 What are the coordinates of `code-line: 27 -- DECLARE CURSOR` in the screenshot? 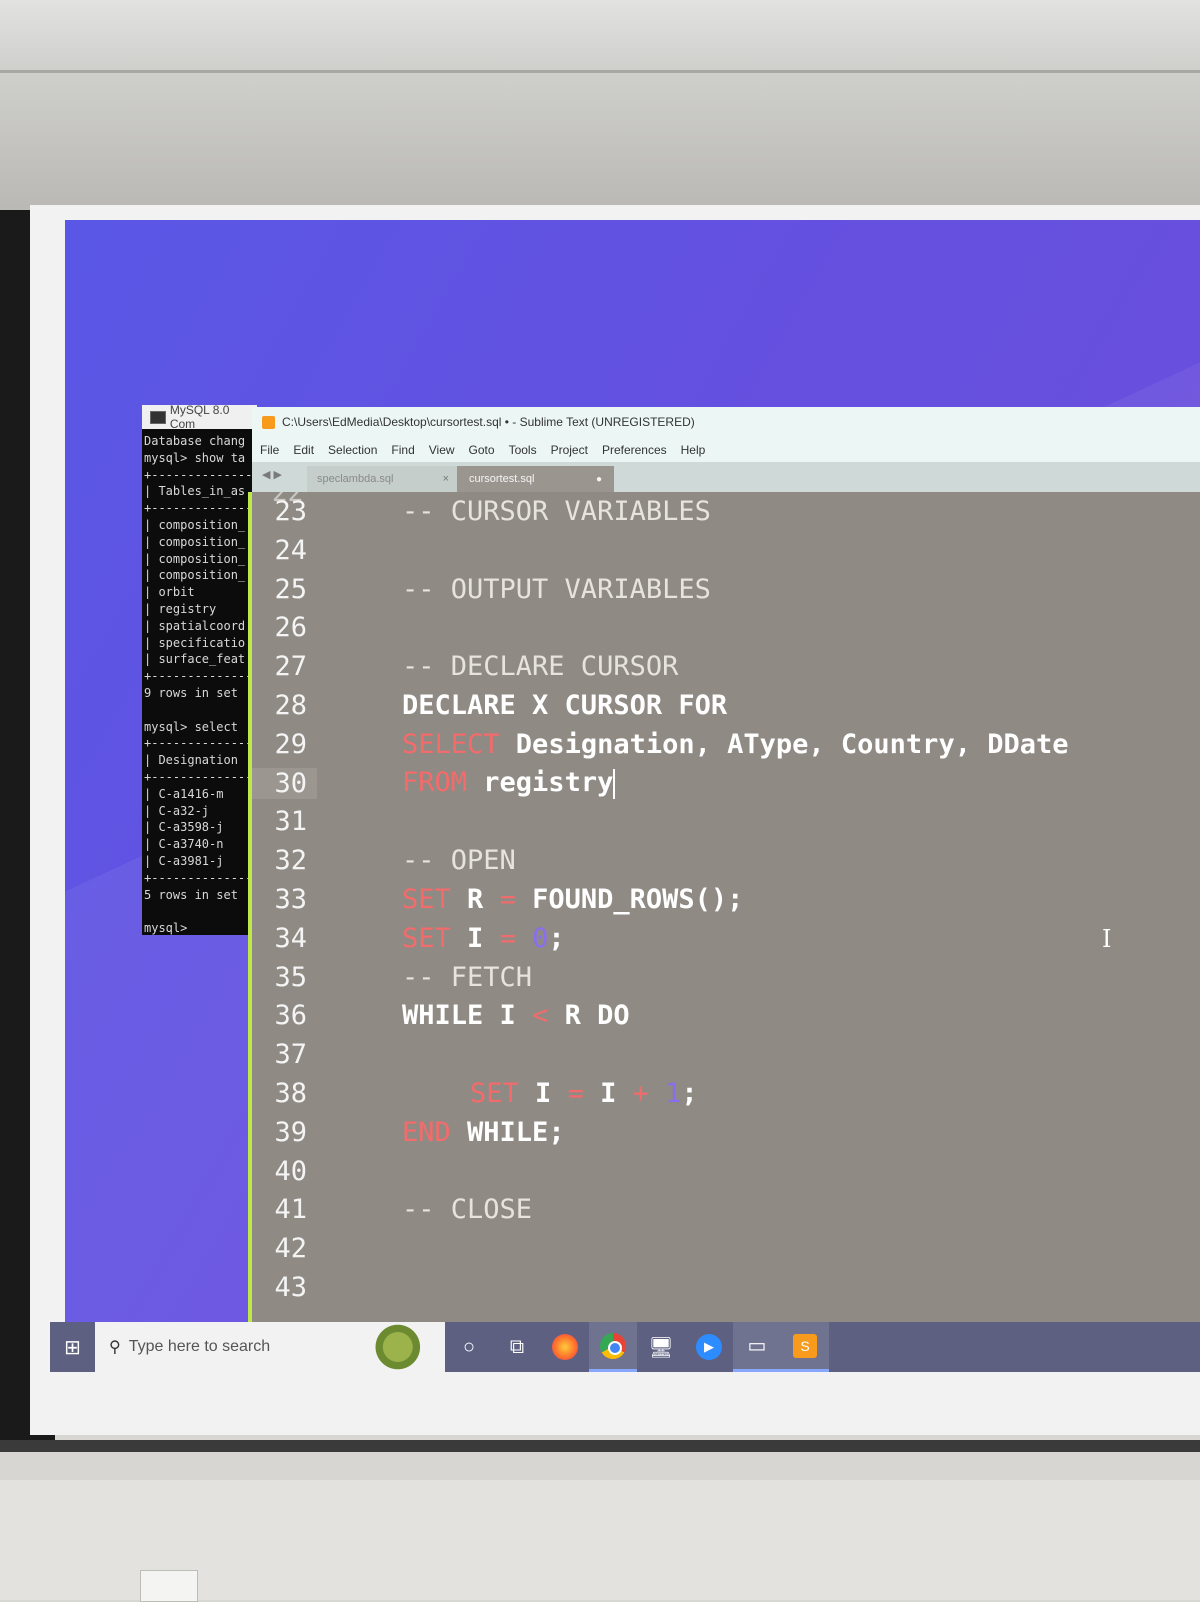 It's located at (726, 666).